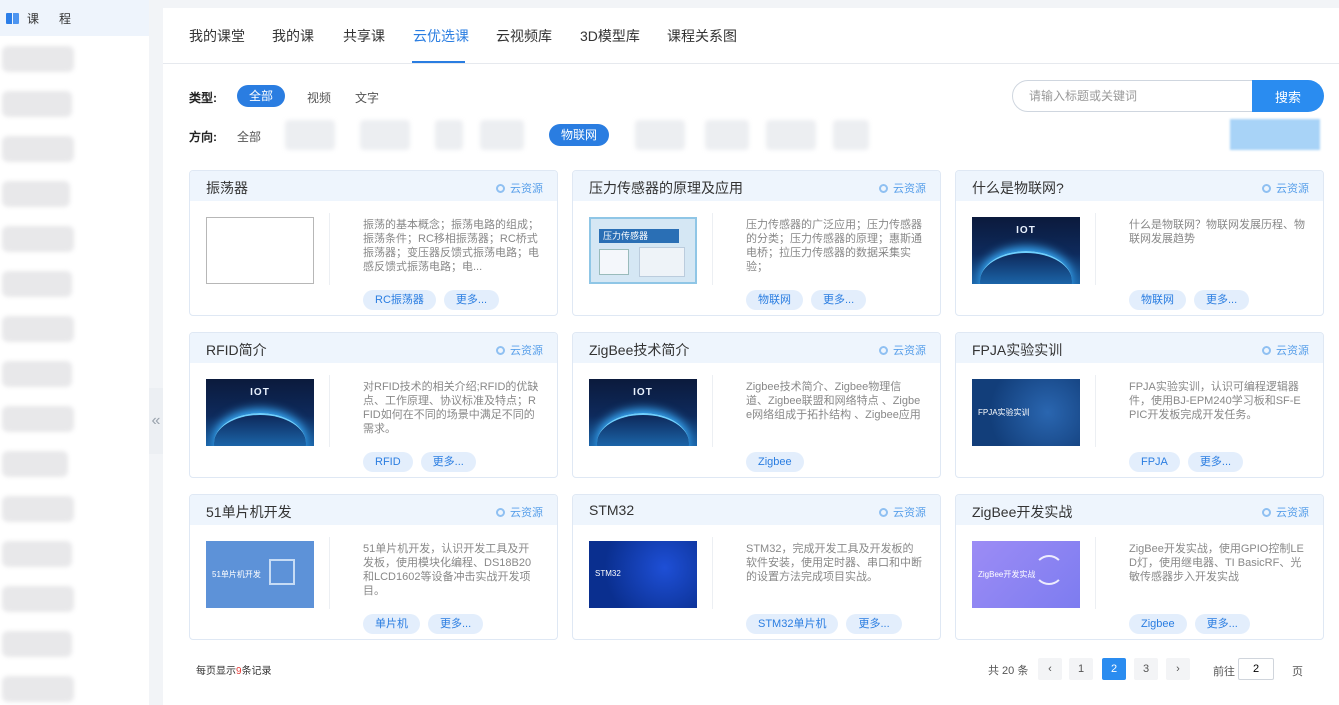 This screenshot has width=1339, height=705. What do you see at coordinates (261, 96) in the screenshot?
I see `type-filter-all: 全部` at bounding box center [261, 96].